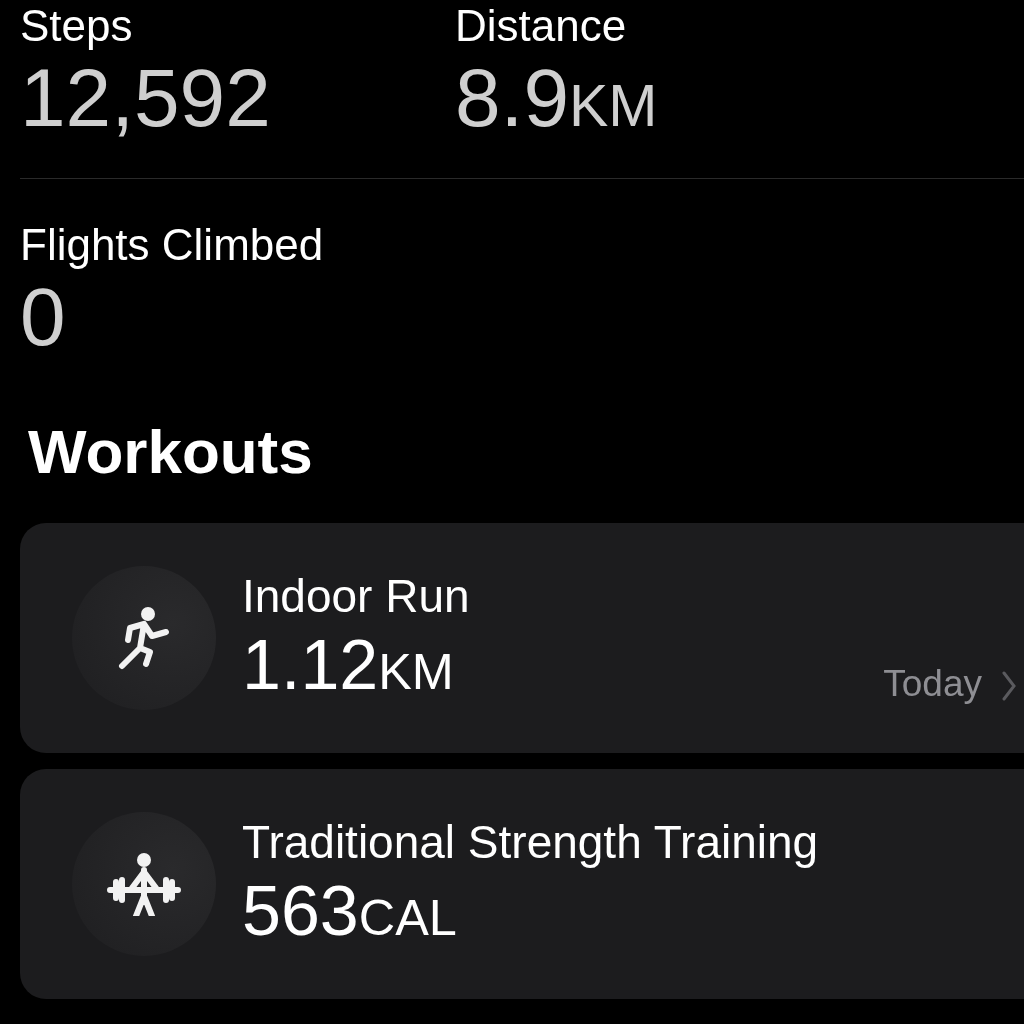  Describe the element at coordinates (932, 684) in the screenshot. I see `workout-date: Today` at that location.